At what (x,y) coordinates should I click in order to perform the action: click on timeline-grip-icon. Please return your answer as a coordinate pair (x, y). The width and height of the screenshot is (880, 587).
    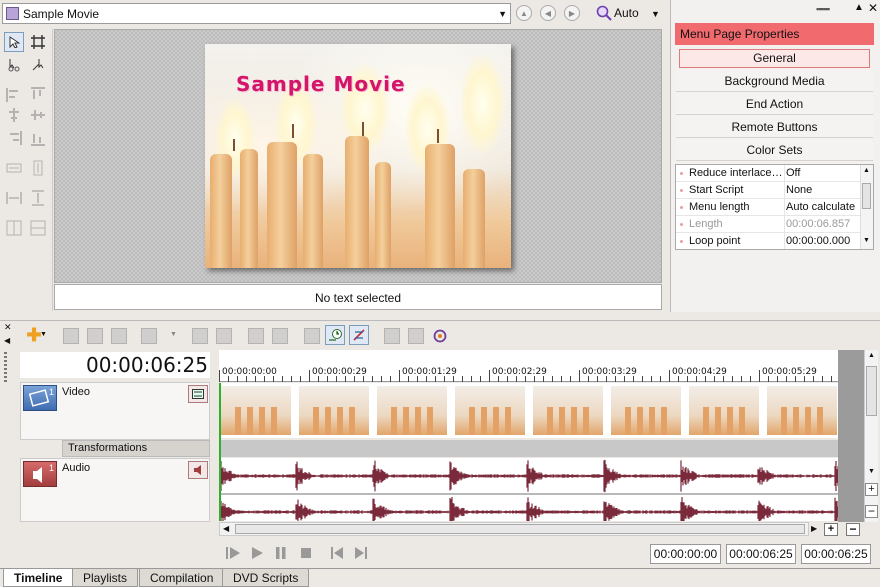
    Looking at the image, I should click on (5, 367).